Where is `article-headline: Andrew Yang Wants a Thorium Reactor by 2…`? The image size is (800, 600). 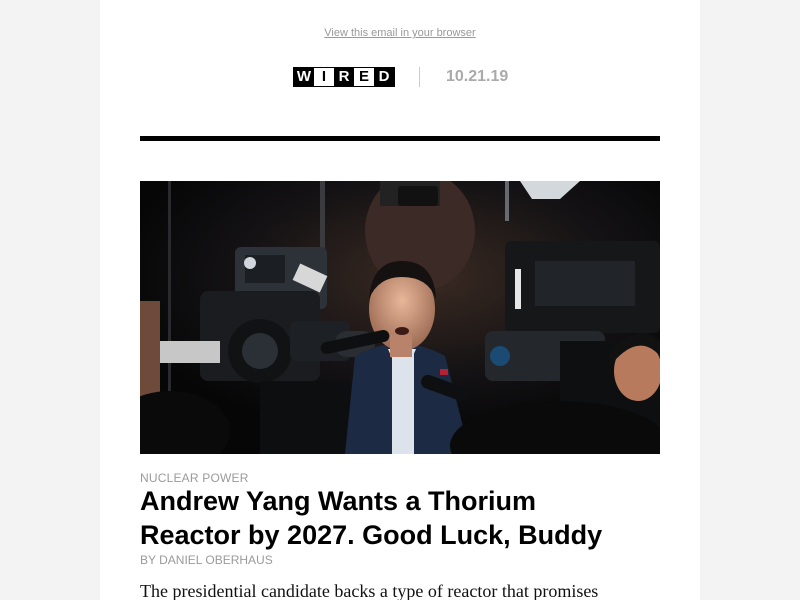
article-headline: Andrew Yang Wants a Thorium Reactor by 2… is located at coordinates (400, 518).